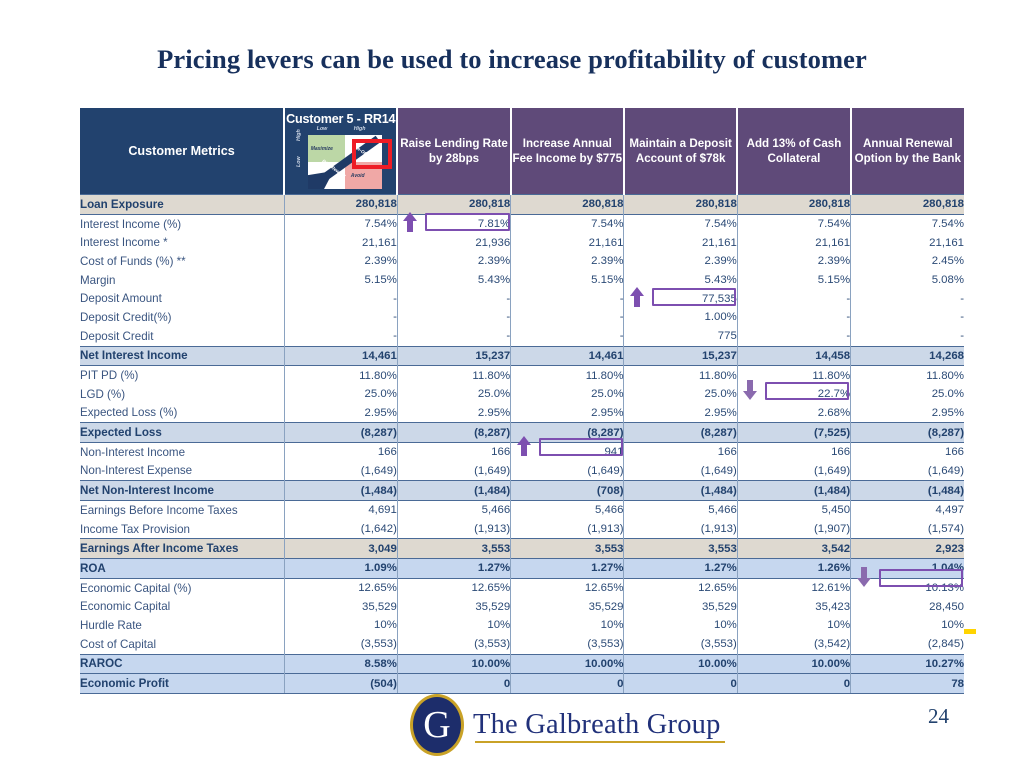 This screenshot has width=1024, height=768. What do you see at coordinates (341, 119) in the screenshot?
I see `customer-label: Customer 5 - RR14` at bounding box center [341, 119].